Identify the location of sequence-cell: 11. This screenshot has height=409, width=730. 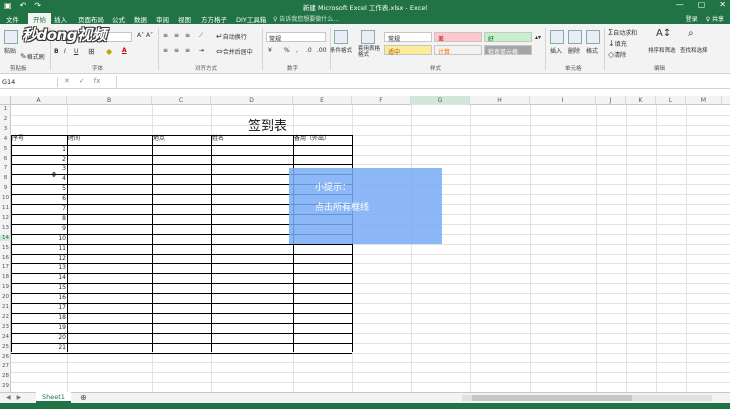
(38, 249).